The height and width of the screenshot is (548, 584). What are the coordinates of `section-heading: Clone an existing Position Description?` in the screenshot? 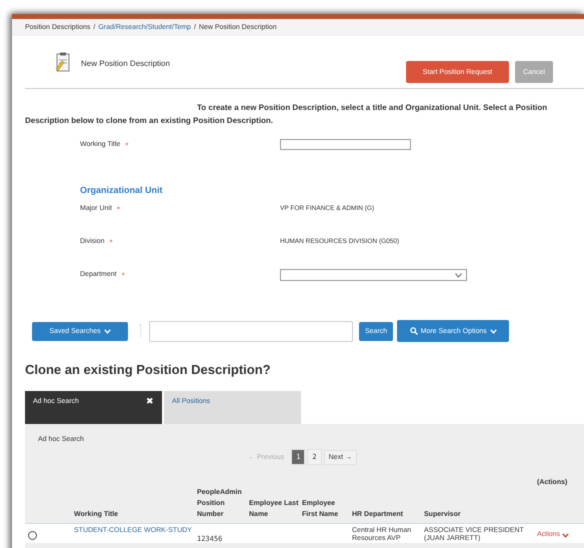 It's located at (148, 369).